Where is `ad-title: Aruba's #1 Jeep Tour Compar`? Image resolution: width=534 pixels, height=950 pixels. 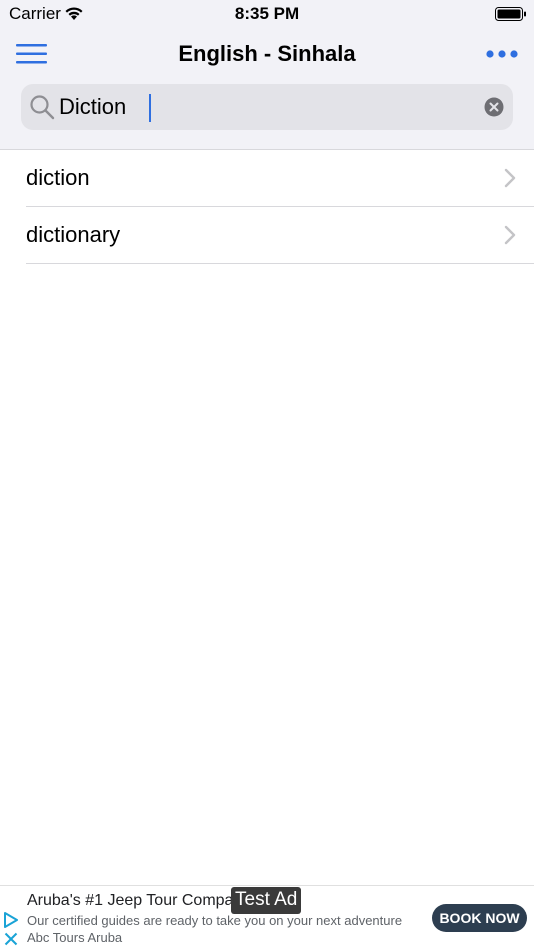
ad-title: Aruba's #1 Jeep Tour Compar is located at coordinates (133, 900).